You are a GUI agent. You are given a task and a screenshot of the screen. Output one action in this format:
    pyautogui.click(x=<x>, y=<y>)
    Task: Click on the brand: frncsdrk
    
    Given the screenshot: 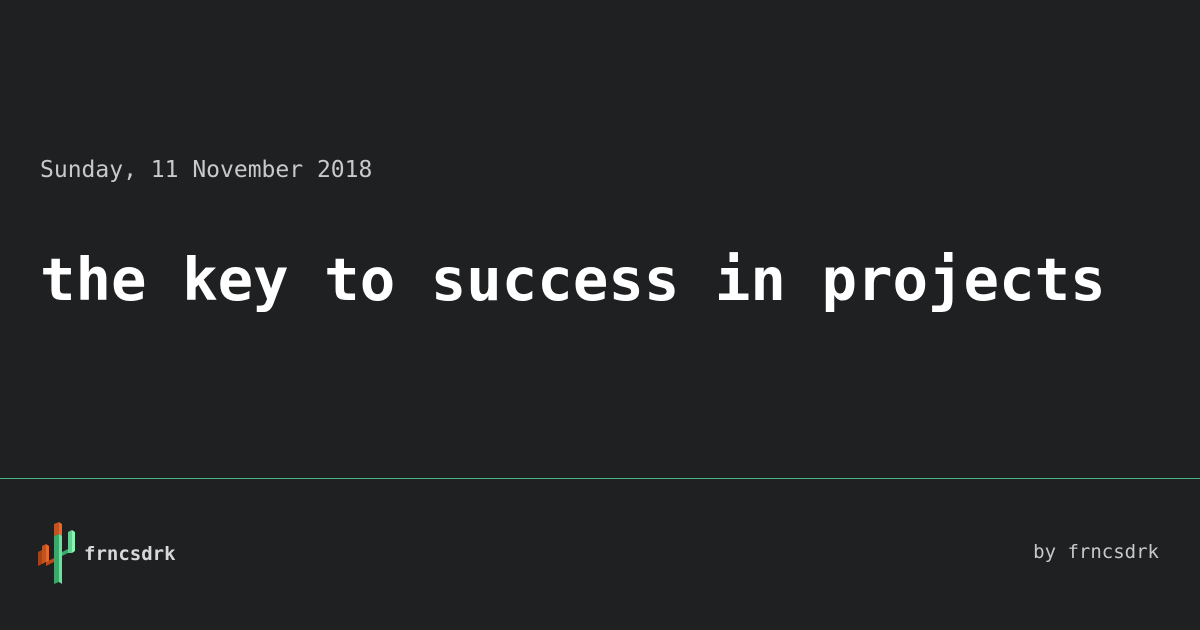 What is the action you would take?
    pyautogui.click(x=107, y=554)
    